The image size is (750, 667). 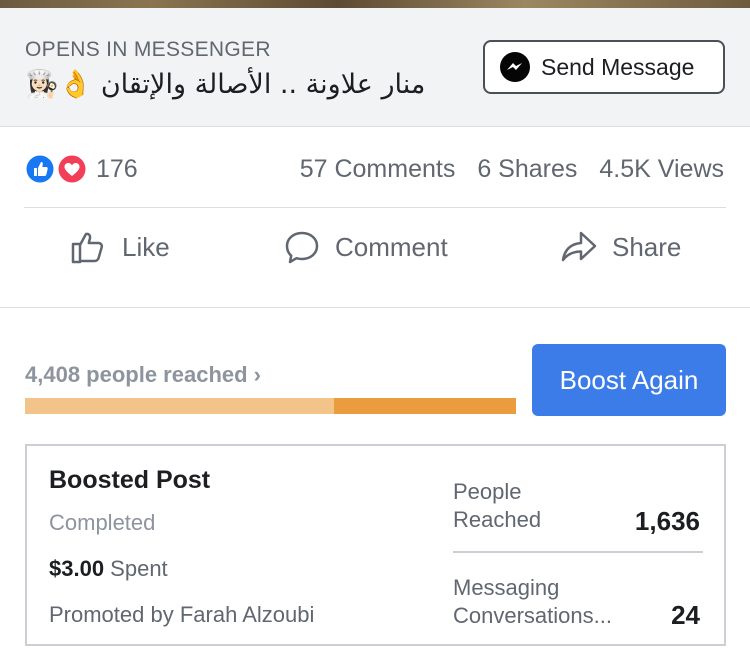 I want to click on comment-bubble-icon, so click(x=302, y=247).